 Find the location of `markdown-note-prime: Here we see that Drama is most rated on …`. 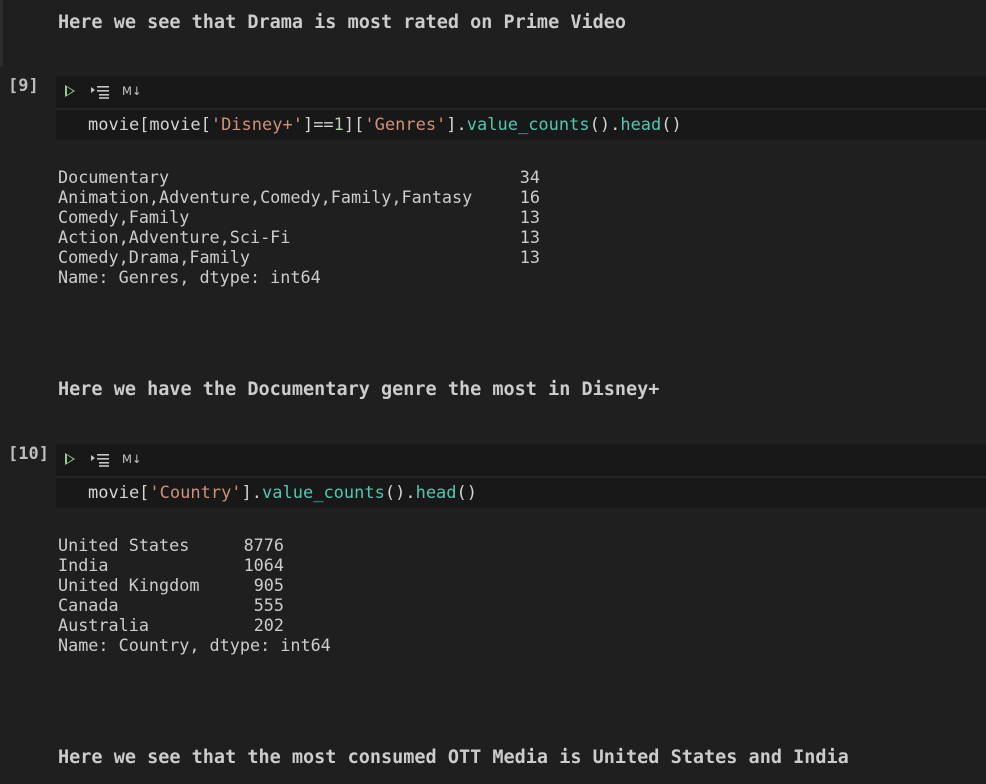

markdown-note-prime: Here we see that Drama is most rated on … is located at coordinates (342, 22).